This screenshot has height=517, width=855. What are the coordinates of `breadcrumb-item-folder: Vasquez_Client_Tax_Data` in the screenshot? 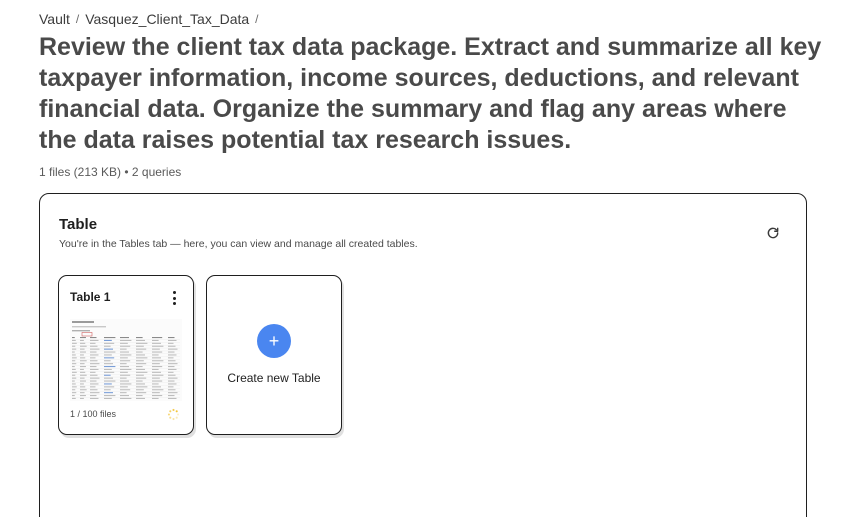 It's located at (167, 19).